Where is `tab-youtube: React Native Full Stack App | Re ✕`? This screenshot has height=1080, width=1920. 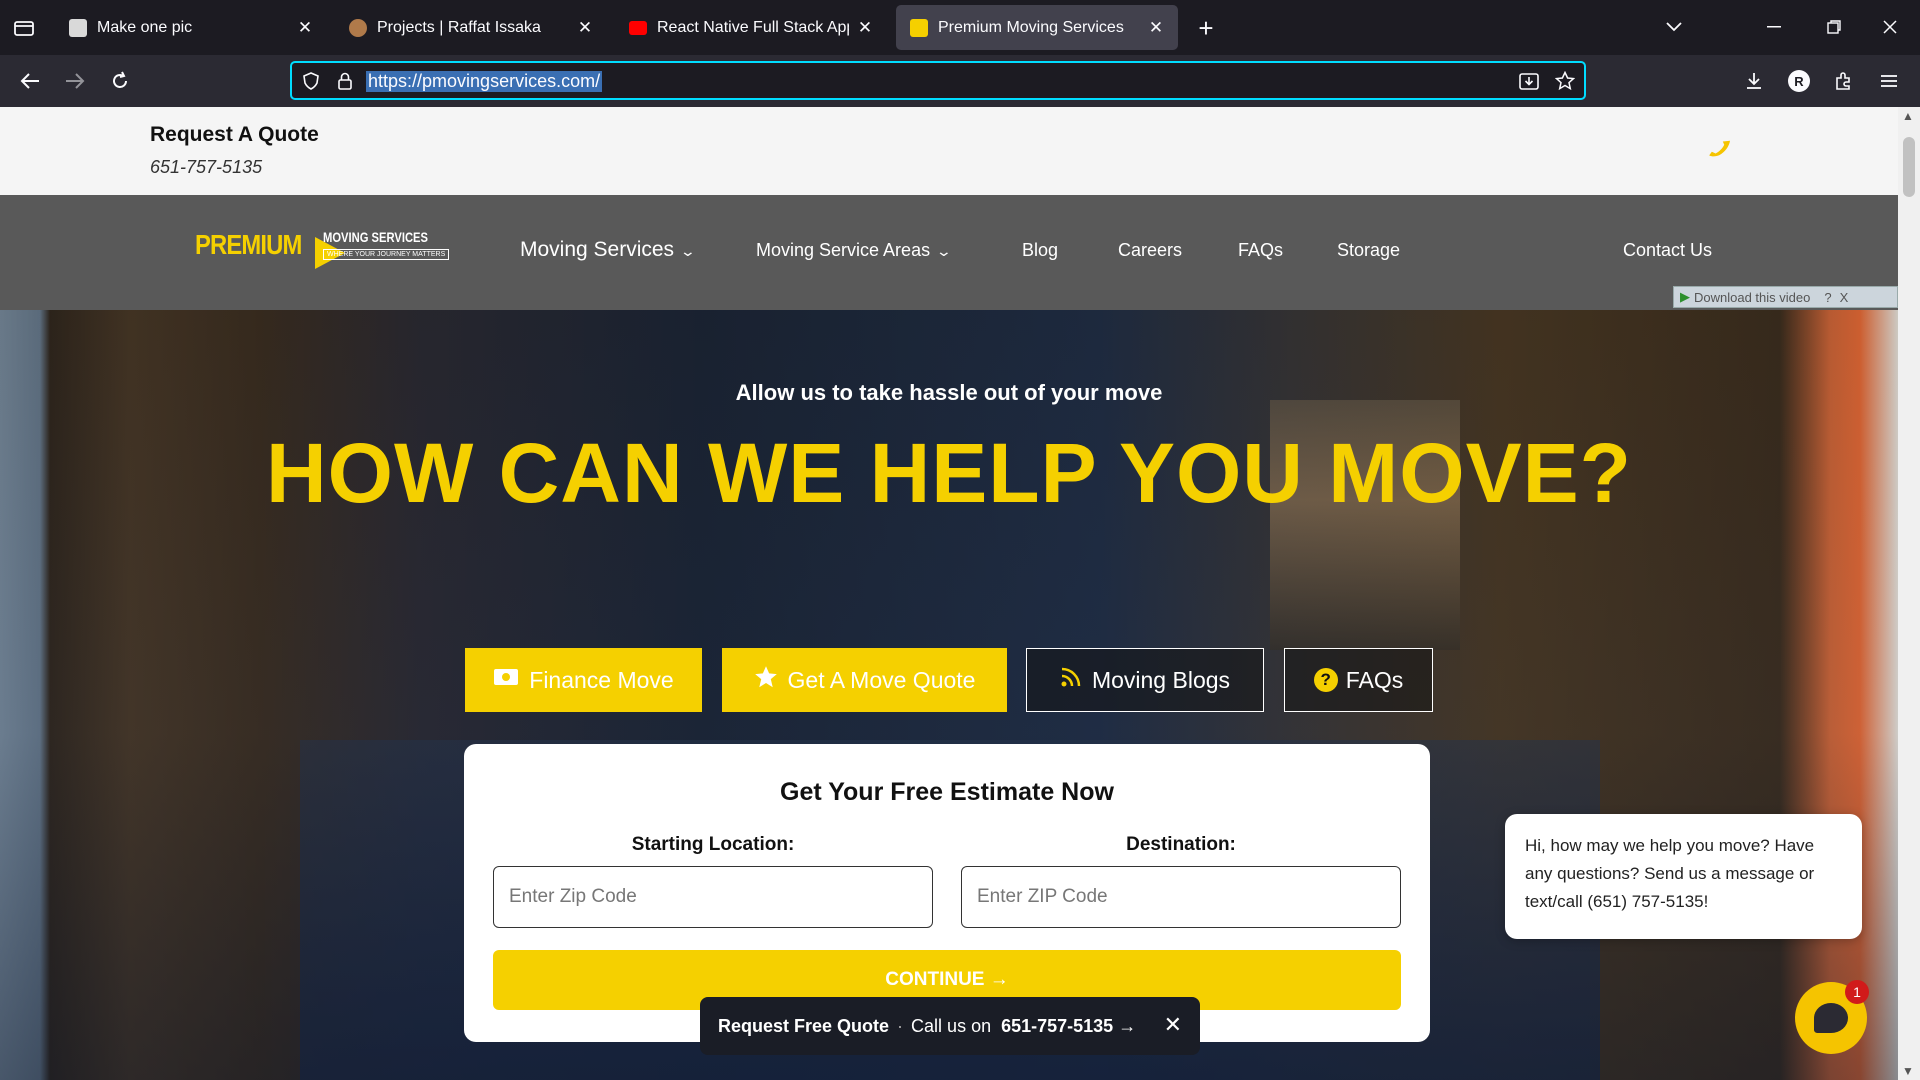 tab-youtube: React Native Full Stack App | Re ✕ is located at coordinates (751, 27).